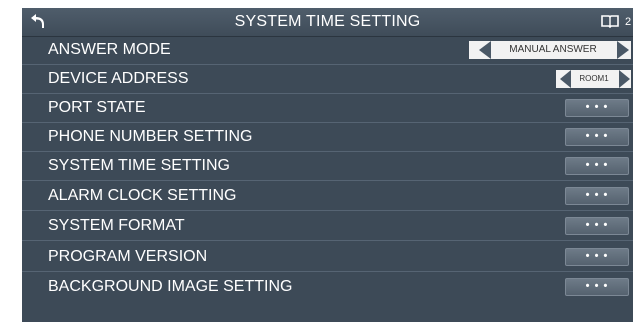  I want to click on row-program-version: PROGRAM VERSION • • •, so click(327, 257).